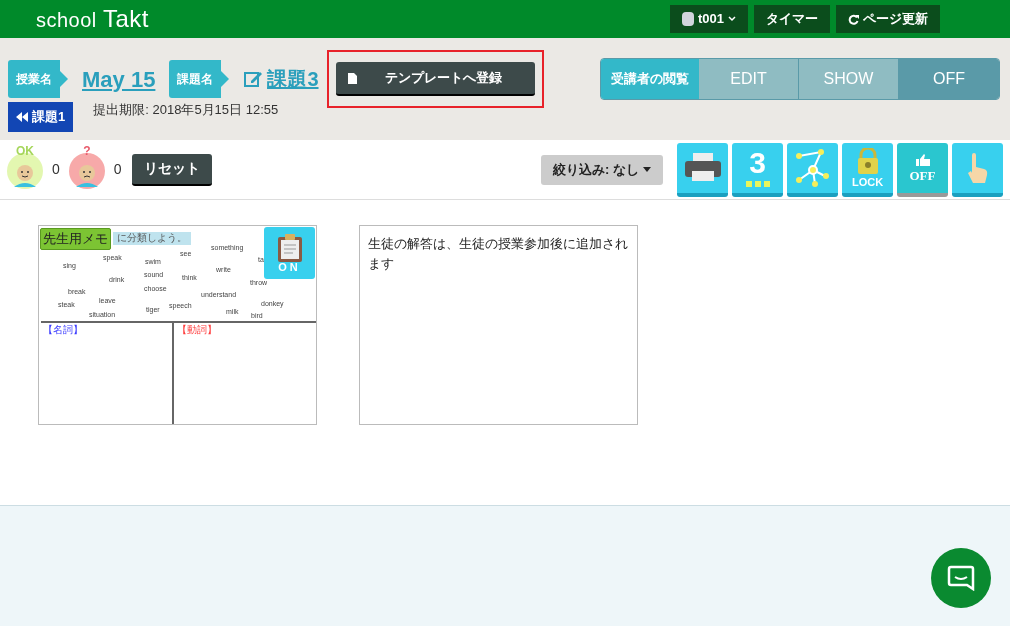 The width and height of the screenshot is (1010, 626). I want to click on mode-tab: SHOW, so click(849, 79).